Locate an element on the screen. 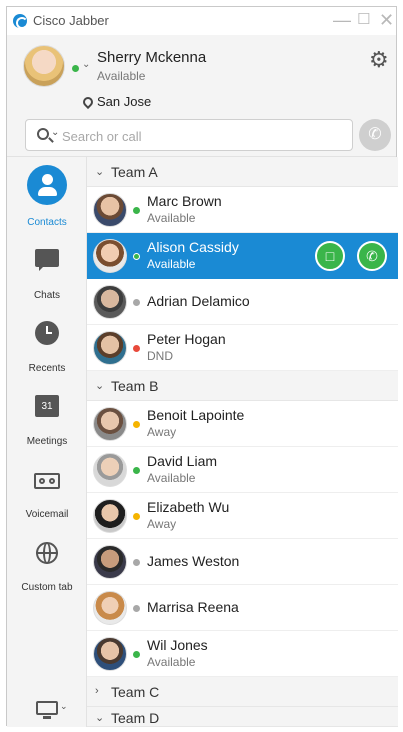  contacts-icon is located at coordinates (47, 185).